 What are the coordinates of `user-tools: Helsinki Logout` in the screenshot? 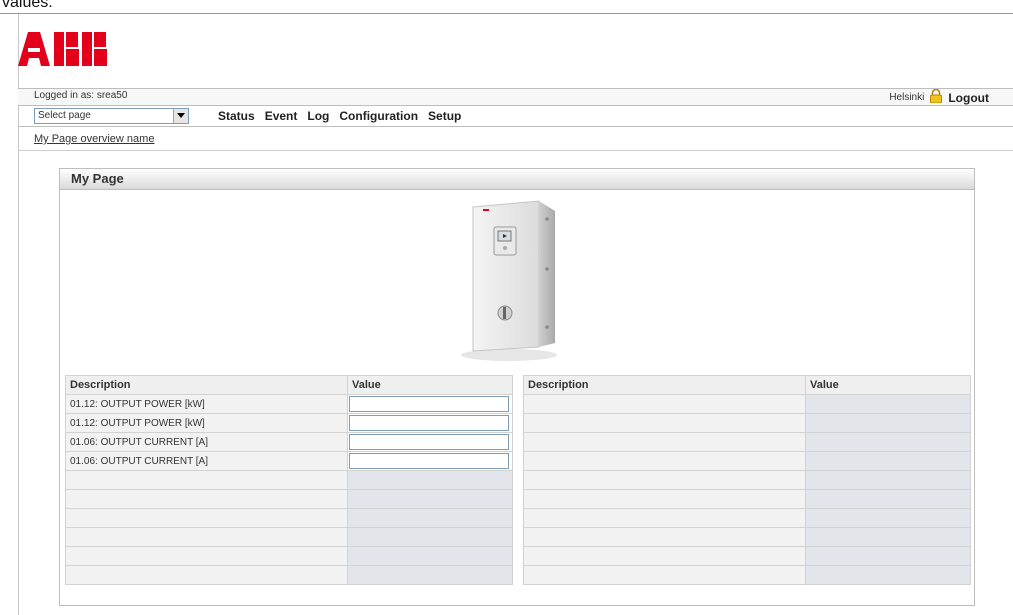 It's located at (939, 97).